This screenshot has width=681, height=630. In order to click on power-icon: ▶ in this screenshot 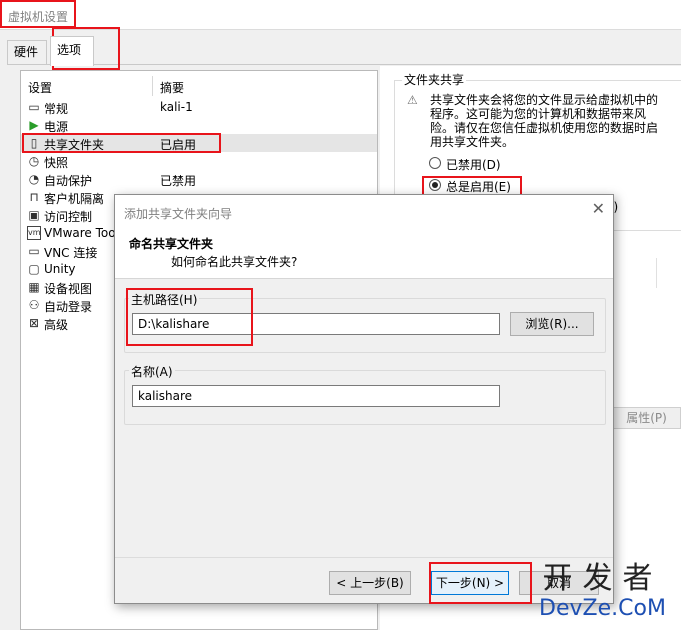, I will do `click(34, 125)`.